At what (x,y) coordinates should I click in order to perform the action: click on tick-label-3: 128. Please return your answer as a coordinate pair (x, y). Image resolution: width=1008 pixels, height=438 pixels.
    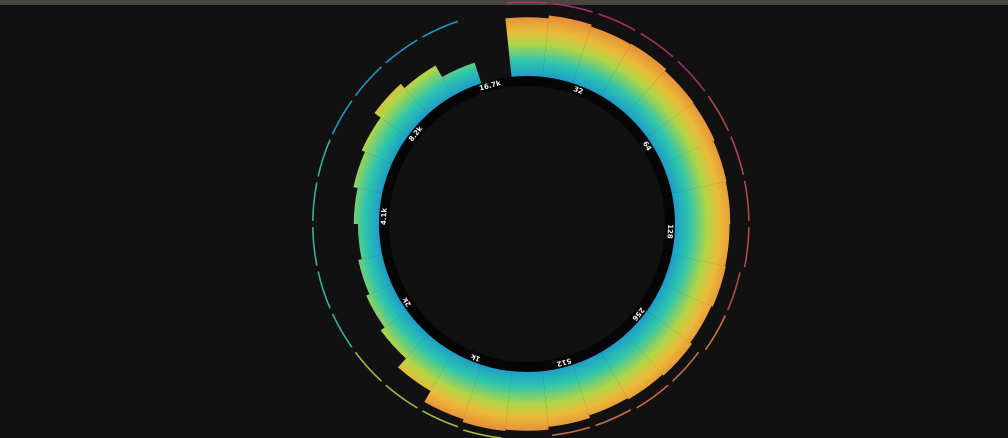
    Looking at the image, I should click on (669, 231).